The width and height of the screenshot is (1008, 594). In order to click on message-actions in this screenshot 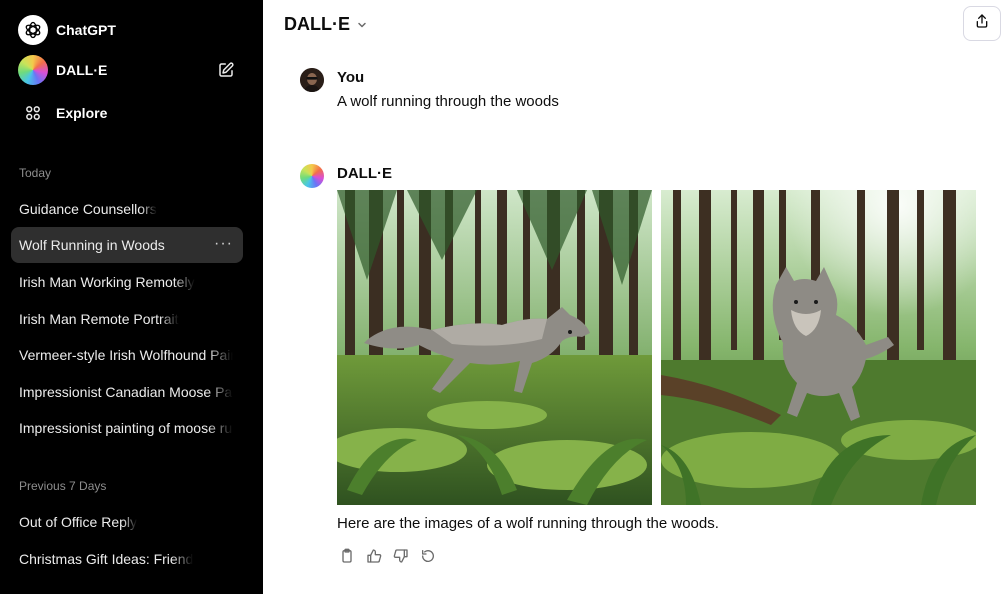, I will do `click(387, 555)`.